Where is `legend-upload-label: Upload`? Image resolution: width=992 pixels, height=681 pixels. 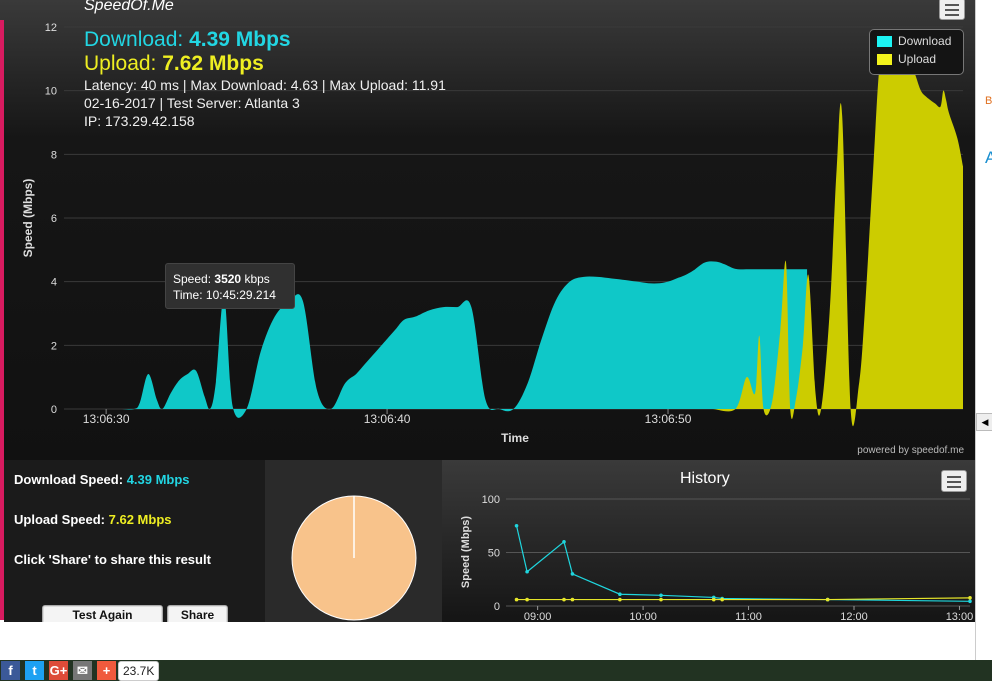
legend-upload-label: Upload is located at coordinates (917, 59).